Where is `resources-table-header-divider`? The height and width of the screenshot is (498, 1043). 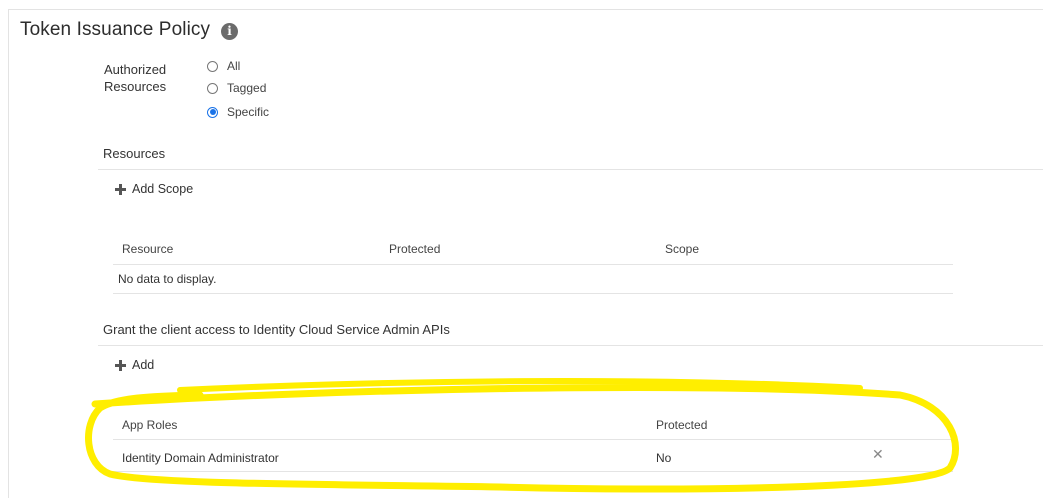
resources-table-header-divider is located at coordinates (533, 264).